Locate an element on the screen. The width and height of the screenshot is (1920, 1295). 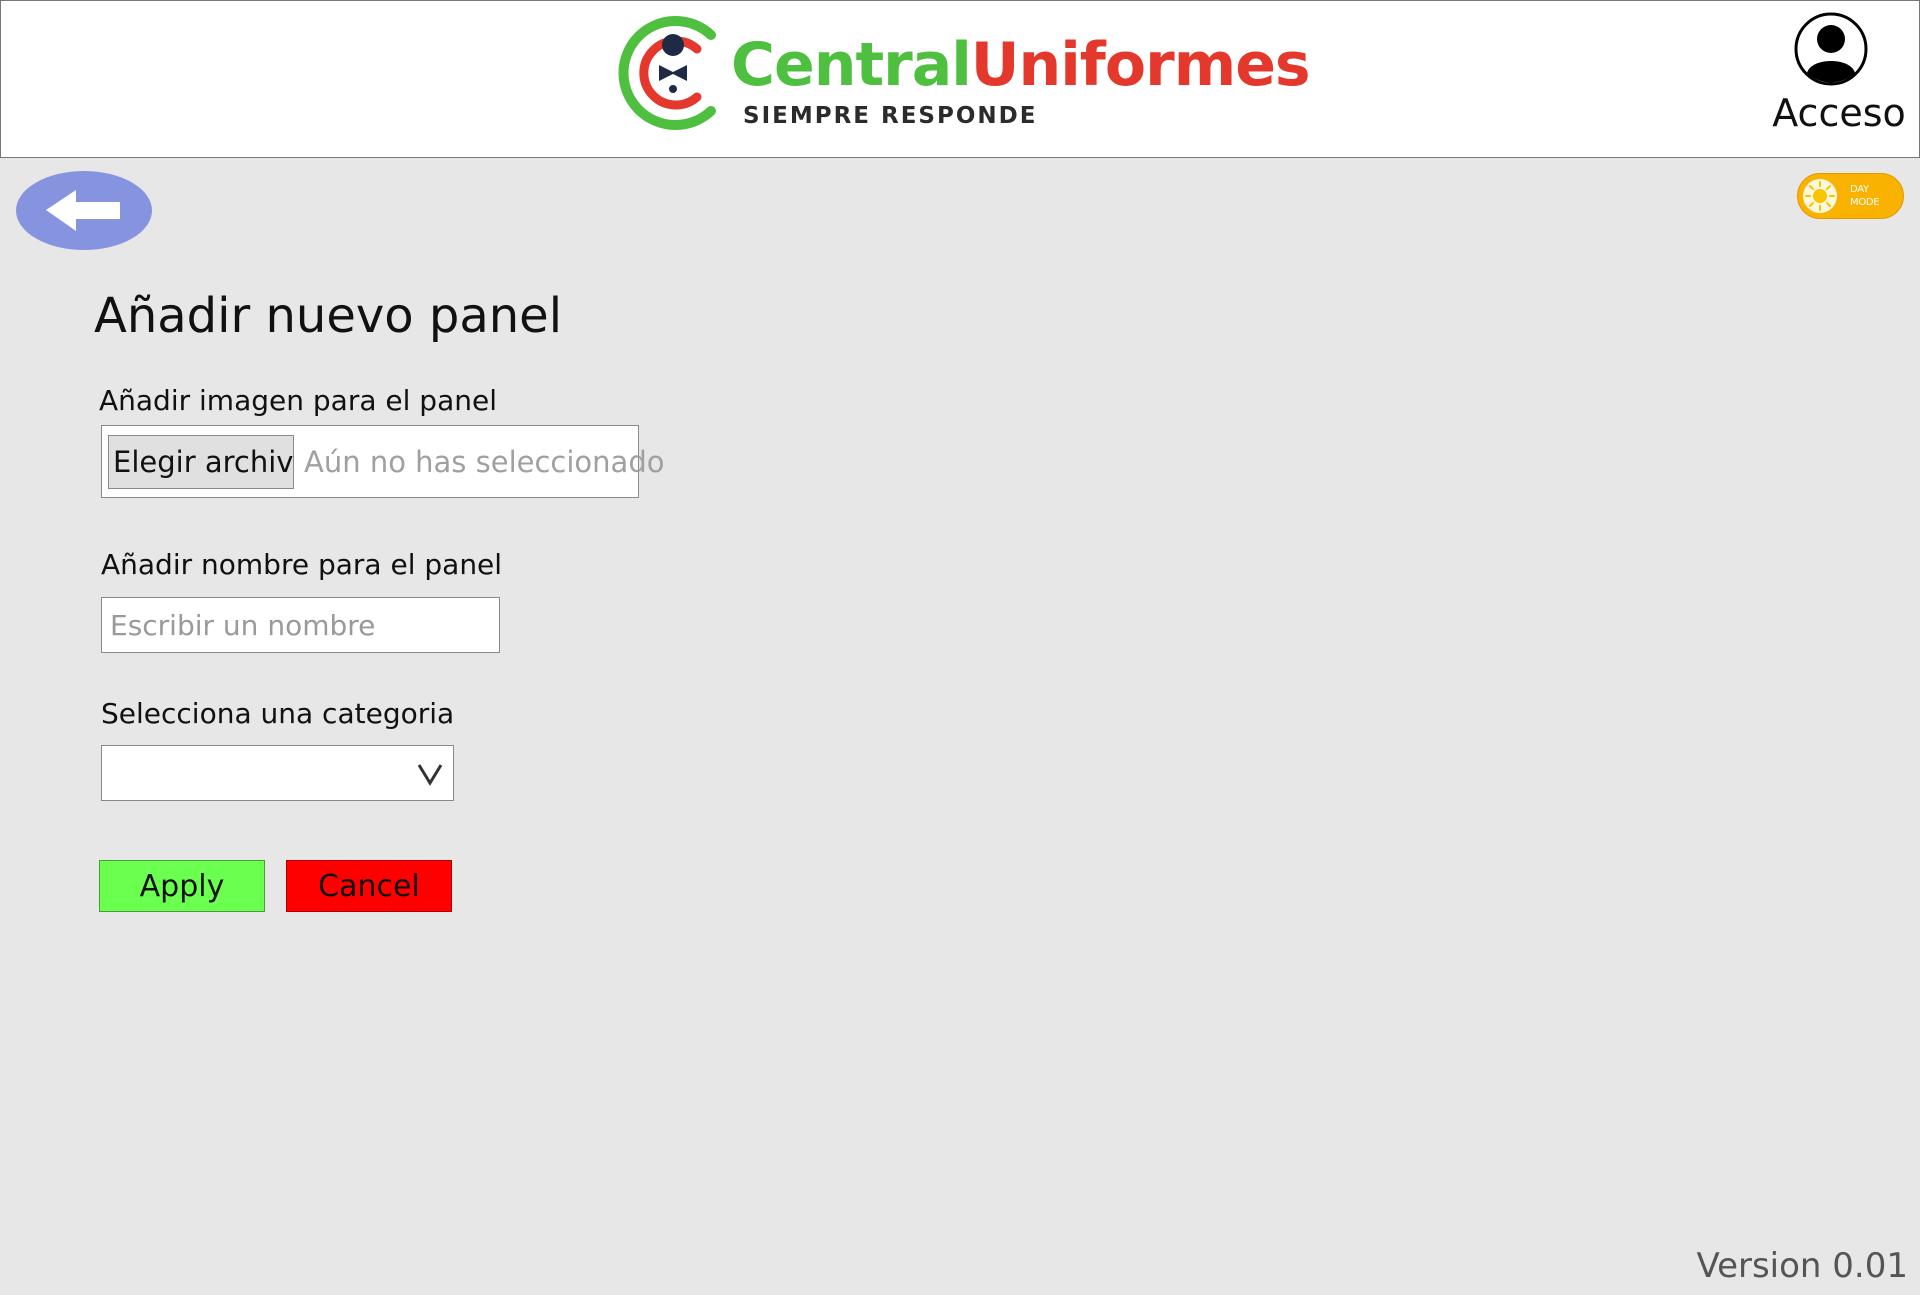
brand-logo: CentralUniformes SIEMPRE RESPONDE is located at coordinates (965, 73).